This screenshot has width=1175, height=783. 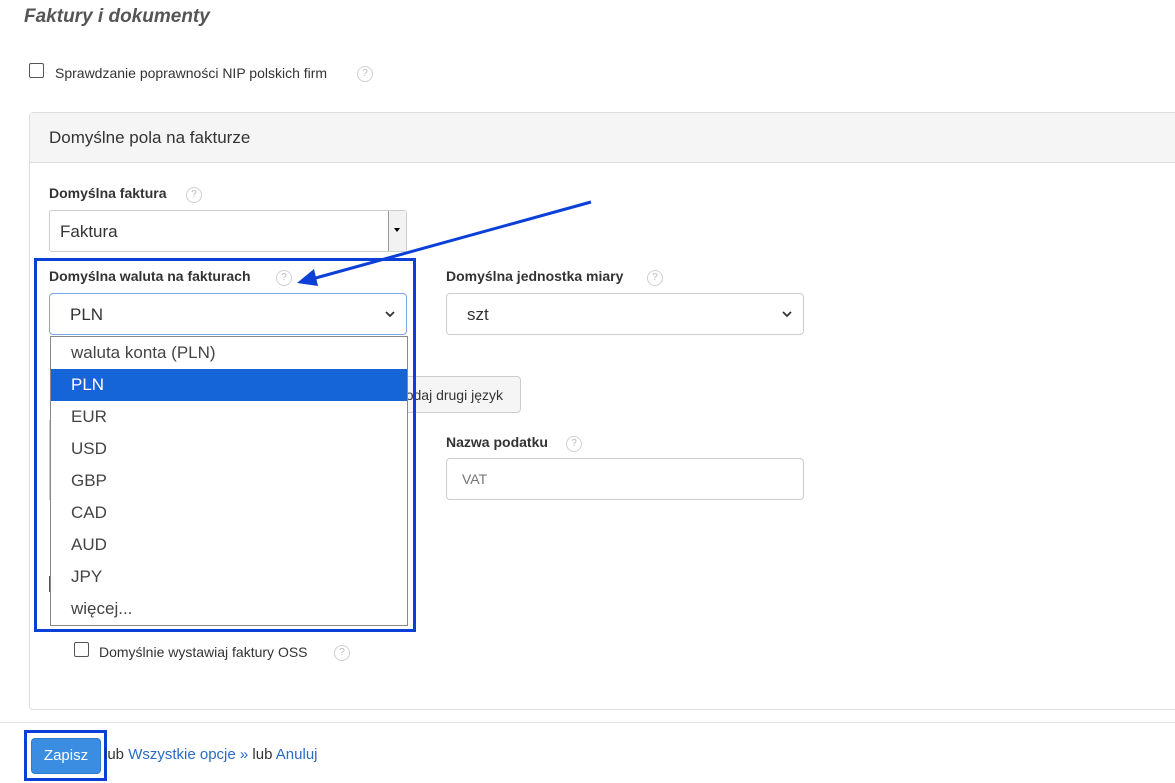 What do you see at coordinates (89, 231) in the screenshot?
I see `default-invoice-value: Faktura` at bounding box center [89, 231].